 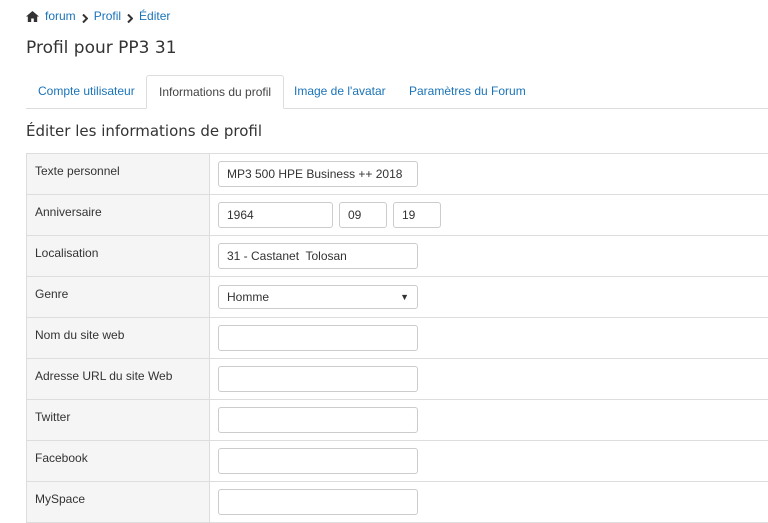 What do you see at coordinates (101, 48) in the screenshot?
I see `page-title: Profil pour PP3 31` at bounding box center [101, 48].